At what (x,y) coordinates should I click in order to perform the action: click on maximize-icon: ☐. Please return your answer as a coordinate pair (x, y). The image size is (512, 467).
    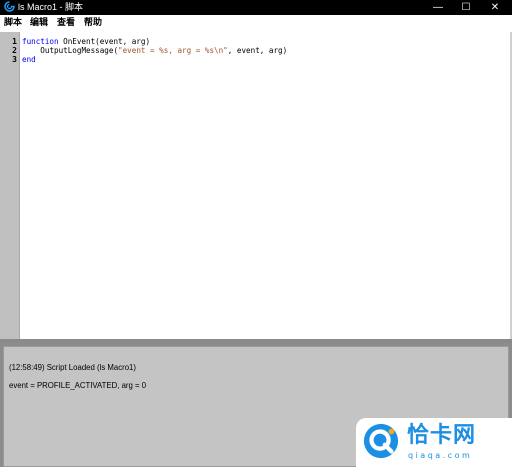
    Looking at the image, I should click on (466, 7).